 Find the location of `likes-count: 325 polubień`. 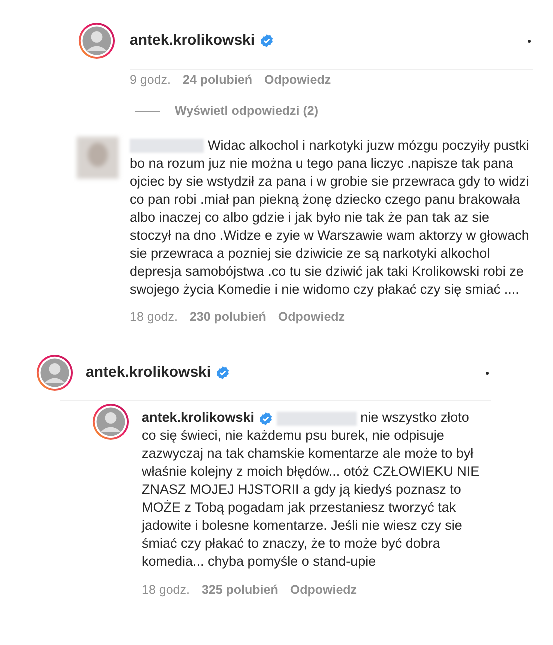

likes-count: 325 polubień is located at coordinates (240, 590).